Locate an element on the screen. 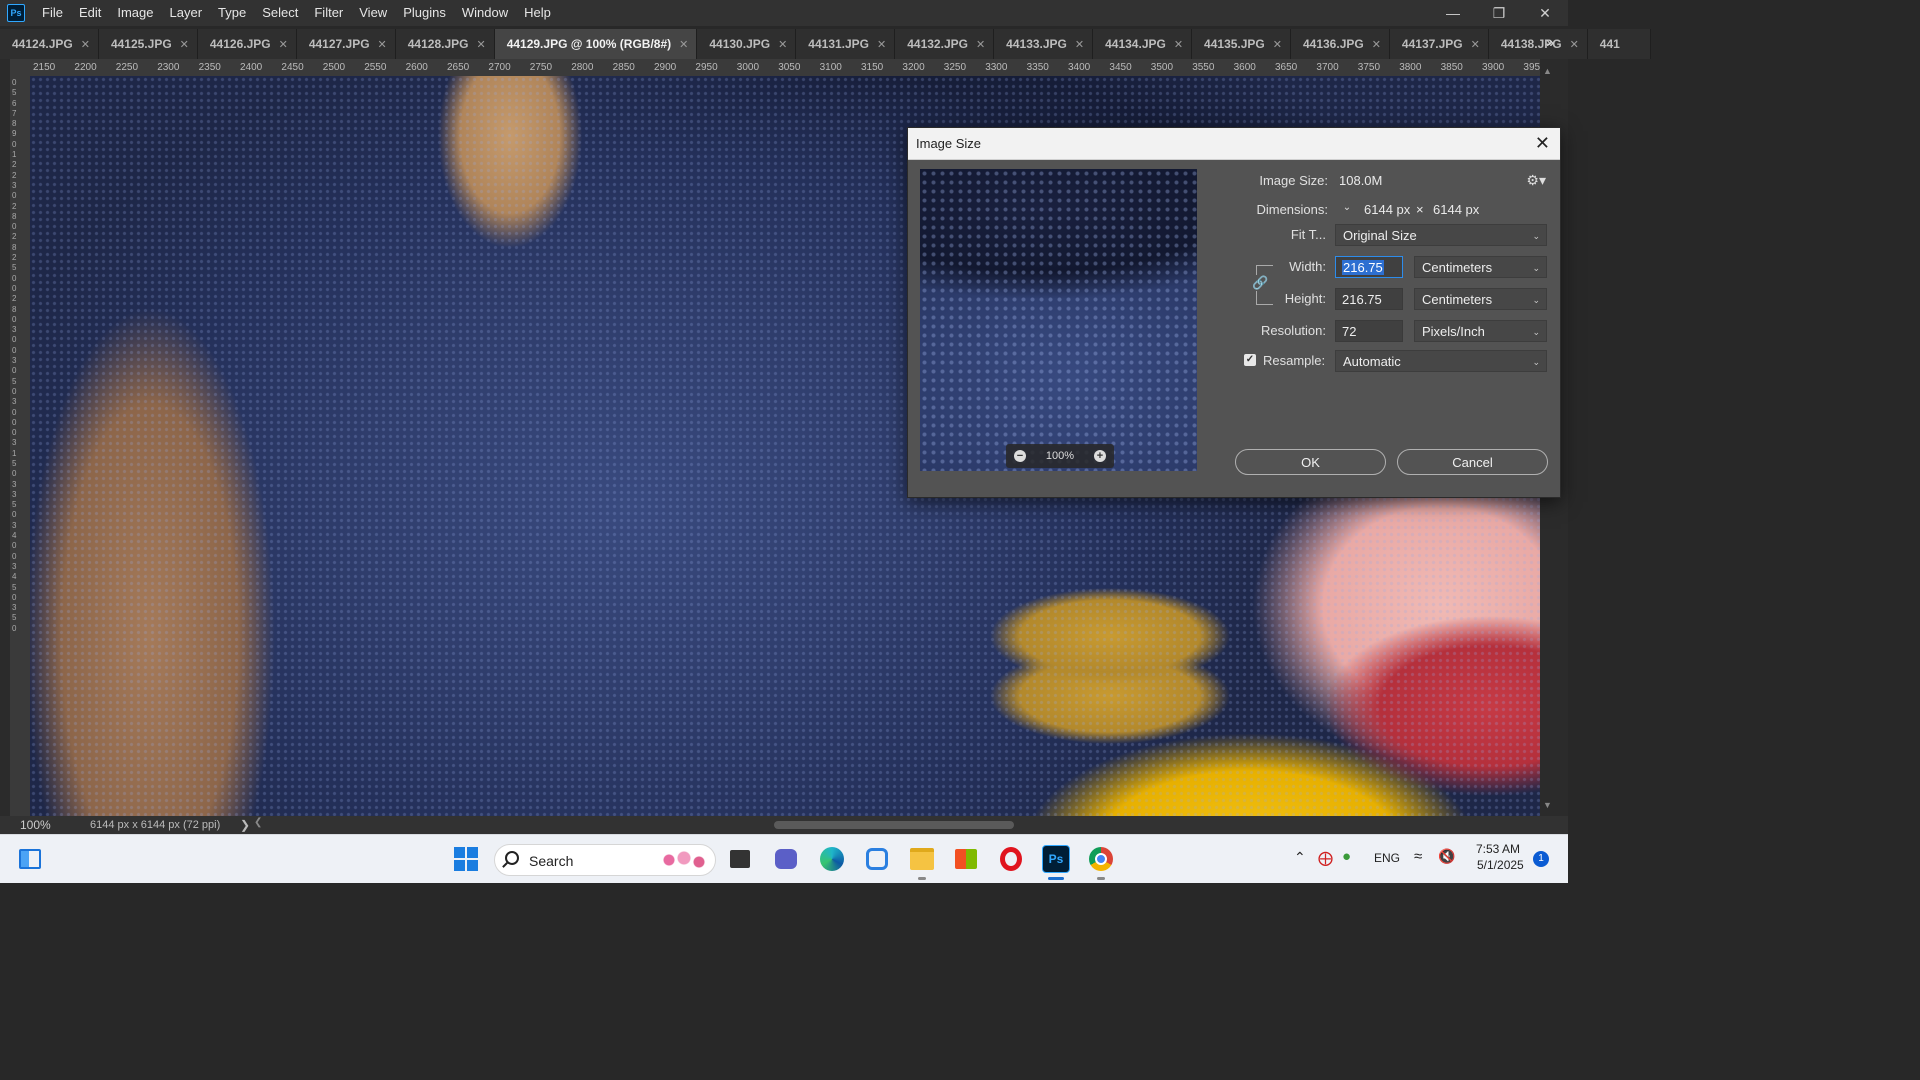 Image resolution: width=1920 pixels, height=1080 pixels. clock-time: 7:53 AM is located at coordinates (1498, 849).